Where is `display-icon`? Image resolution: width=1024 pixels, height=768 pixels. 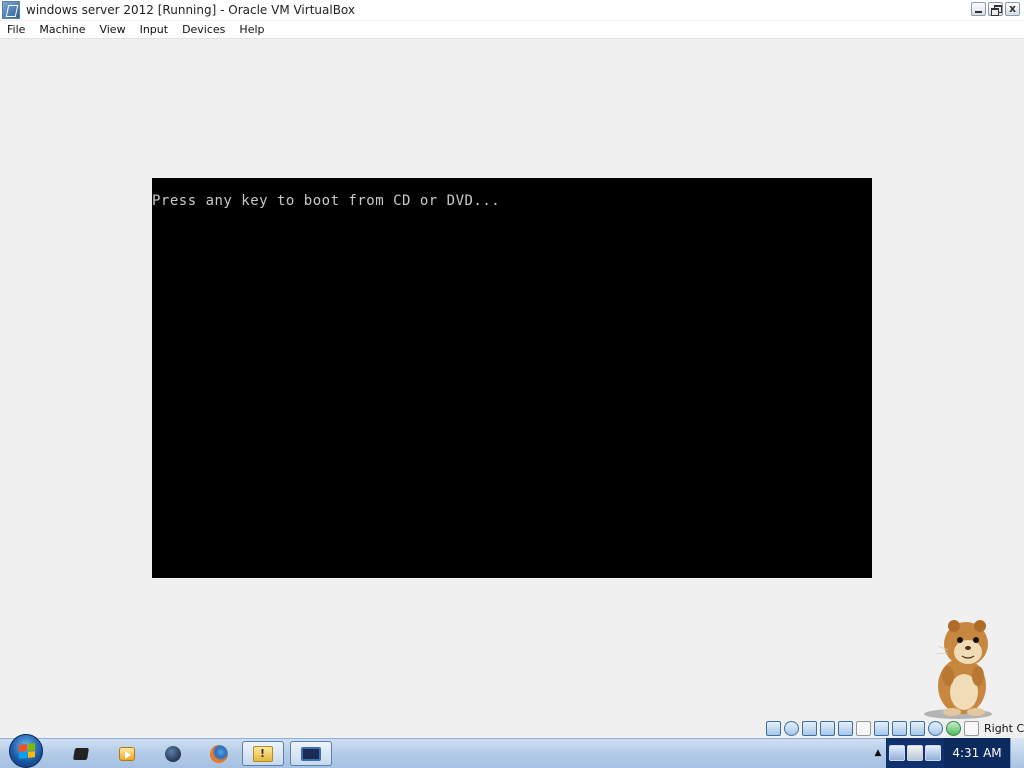
display-icon is located at coordinates (881, 728).